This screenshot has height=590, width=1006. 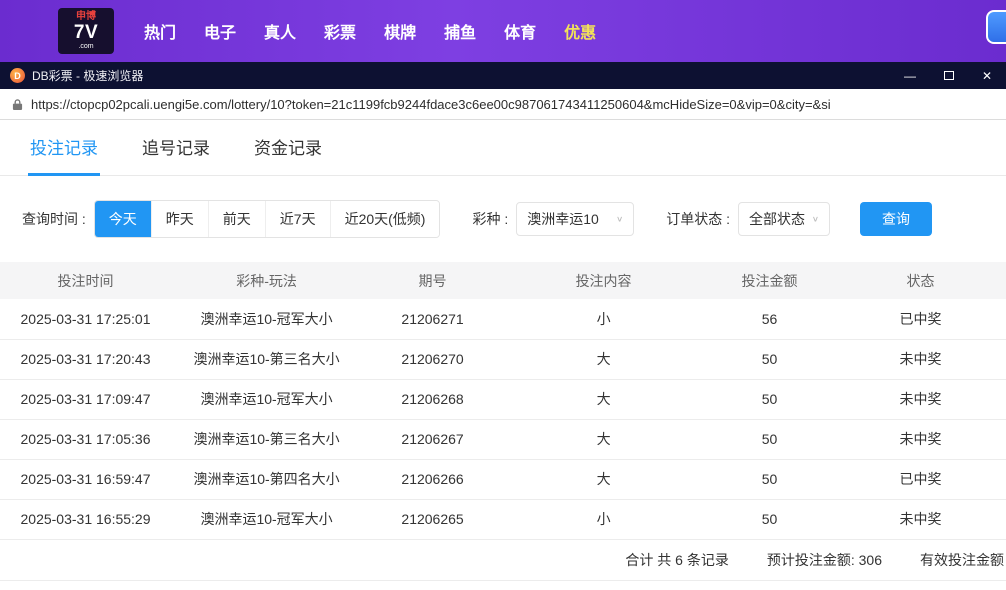 What do you see at coordinates (503, 75) in the screenshot?
I see `browser-titlebar: D DB彩票 - 极速浏览器 — ✕` at bounding box center [503, 75].